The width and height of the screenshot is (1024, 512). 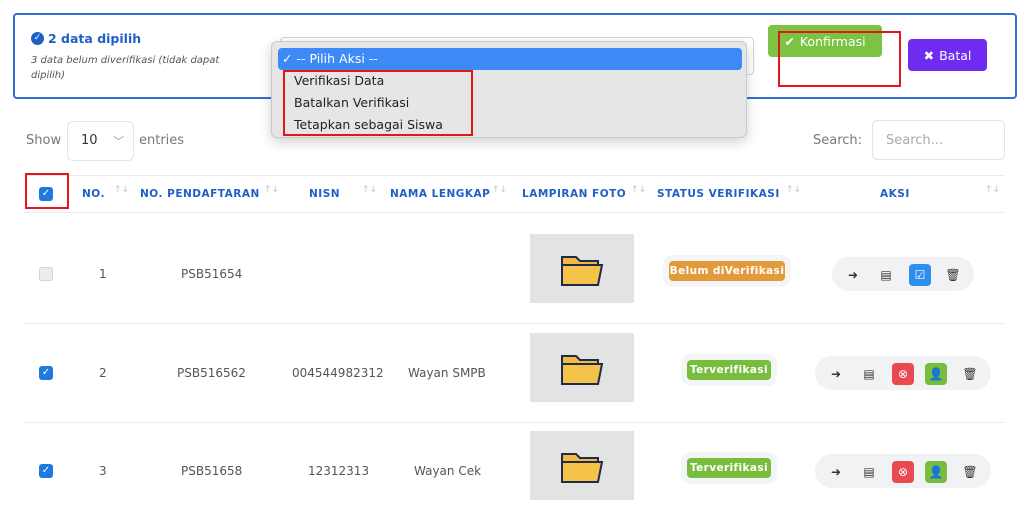 What do you see at coordinates (447, 373) in the screenshot?
I see `row-name: Wayan SMPB` at bounding box center [447, 373].